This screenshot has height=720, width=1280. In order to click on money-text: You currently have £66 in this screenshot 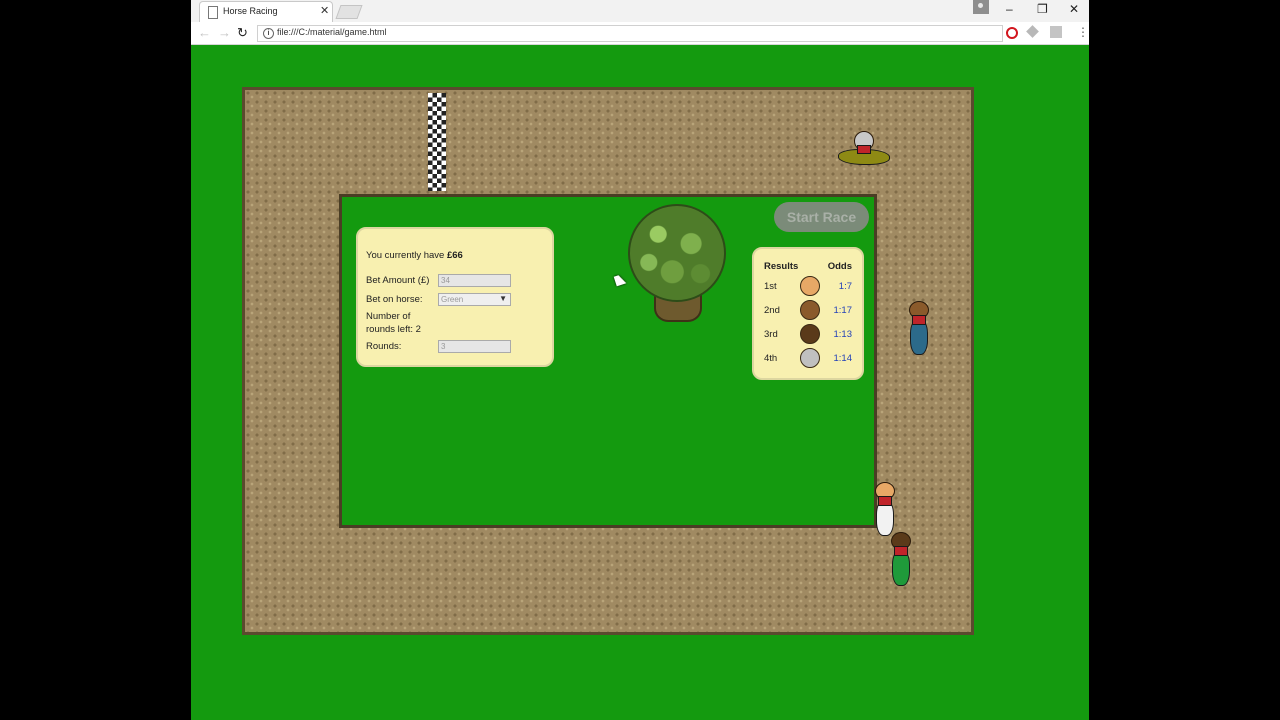, I will do `click(414, 255)`.